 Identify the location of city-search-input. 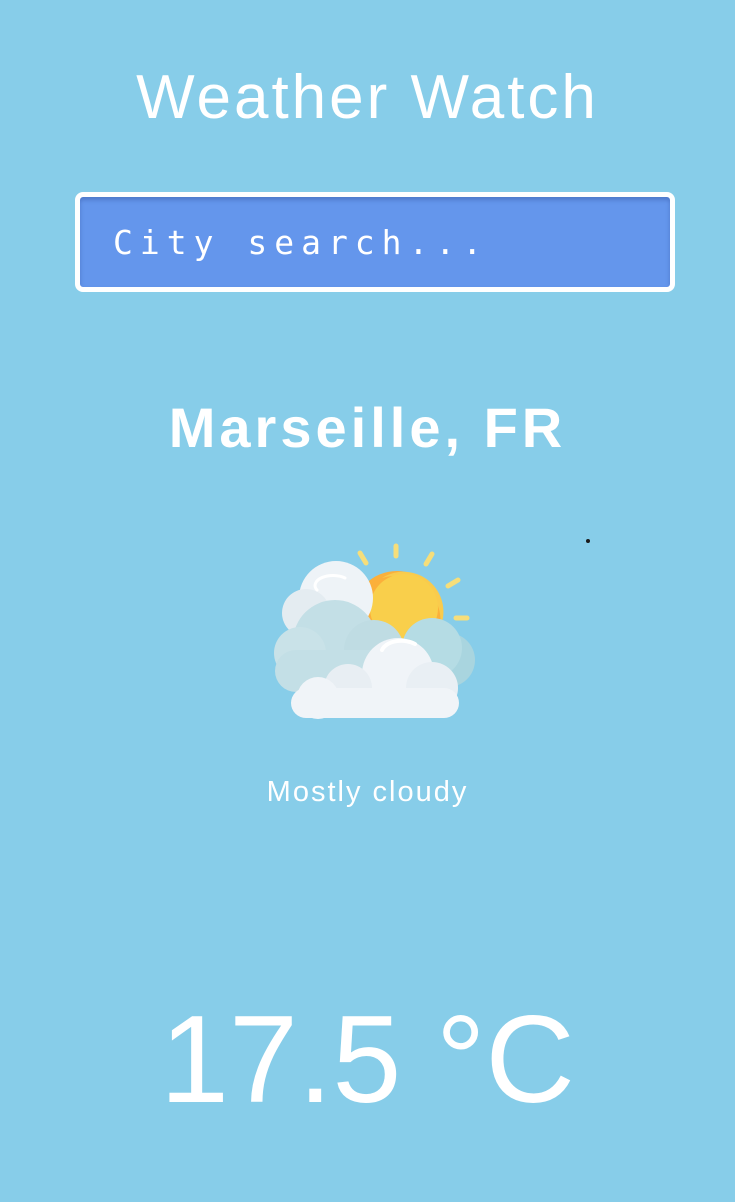
(375, 242).